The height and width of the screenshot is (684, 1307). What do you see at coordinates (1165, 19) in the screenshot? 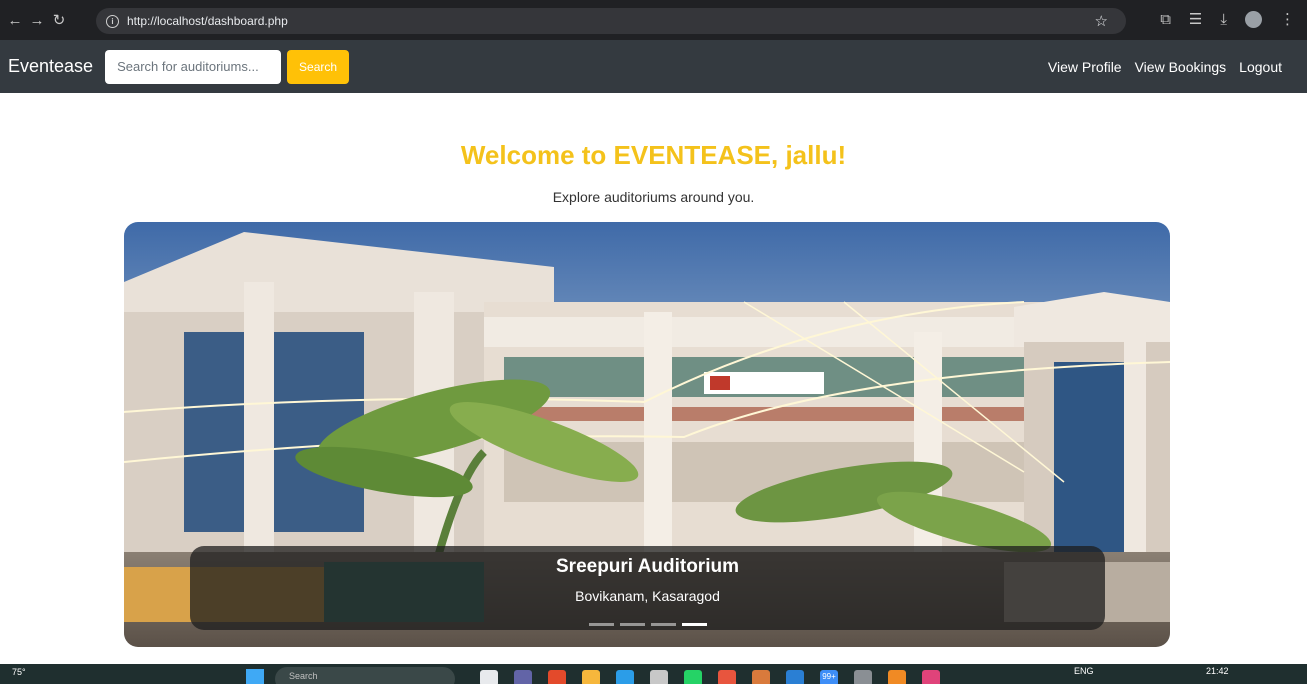
I see `extensions-icon: ⧉` at bounding box center [1165, 19].